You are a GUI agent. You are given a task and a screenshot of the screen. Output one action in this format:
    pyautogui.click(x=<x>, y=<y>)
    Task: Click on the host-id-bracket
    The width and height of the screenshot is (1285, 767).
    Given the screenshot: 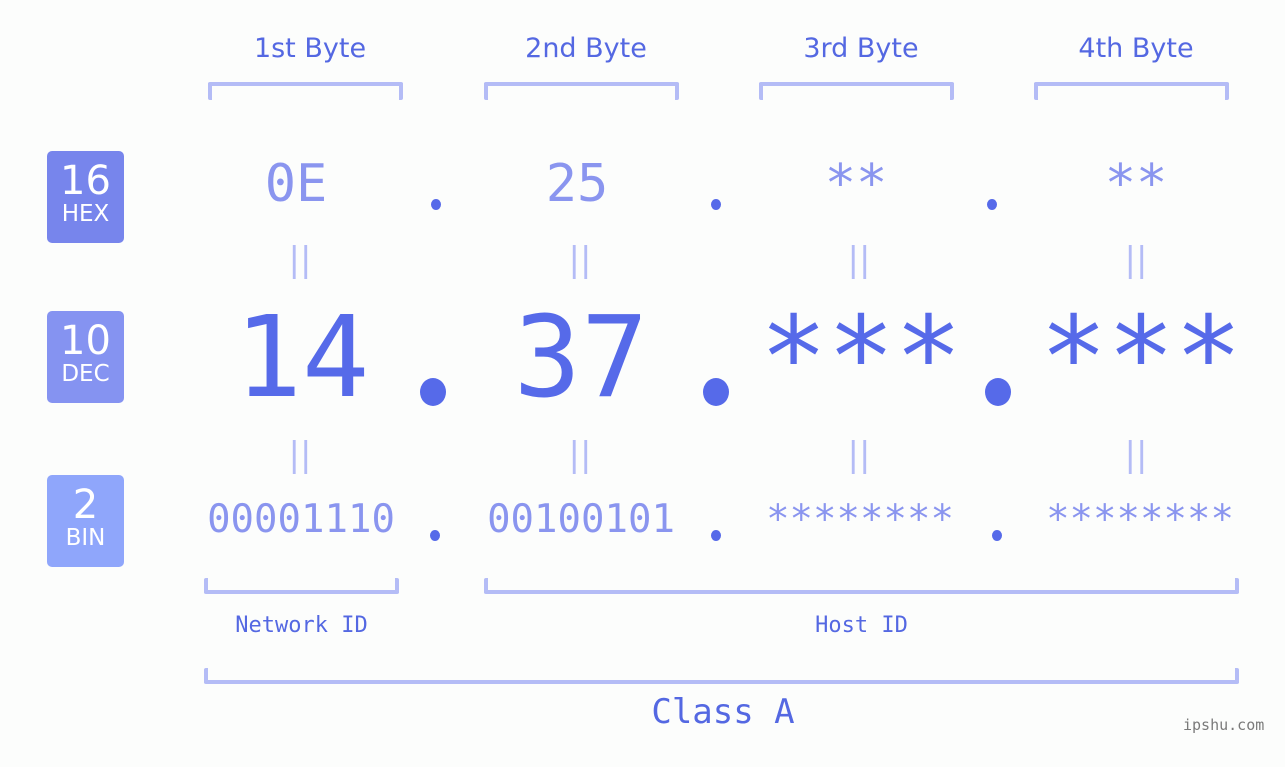 What is the action you would take?
    pyautogui.click(x=861, y=586)
    